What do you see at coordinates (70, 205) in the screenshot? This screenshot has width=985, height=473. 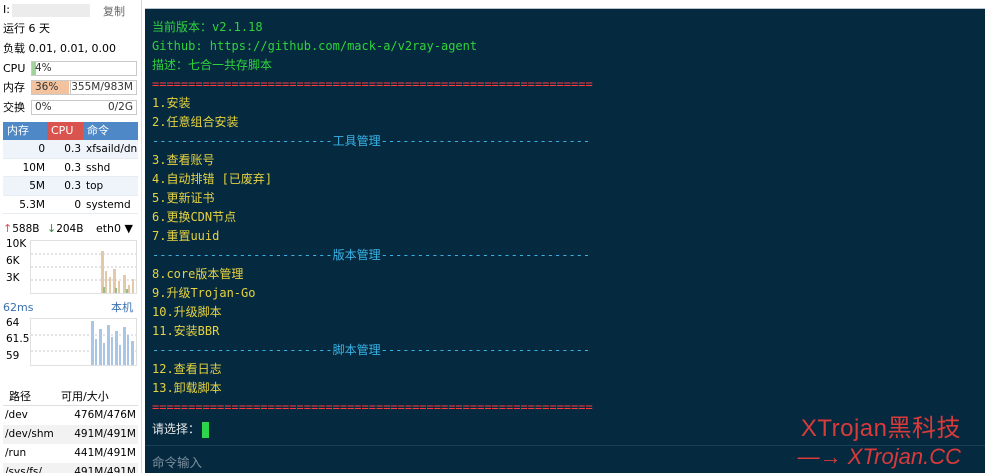 I see `table-row: 5.3M 0 systemd` at bounding box center [70, 205].